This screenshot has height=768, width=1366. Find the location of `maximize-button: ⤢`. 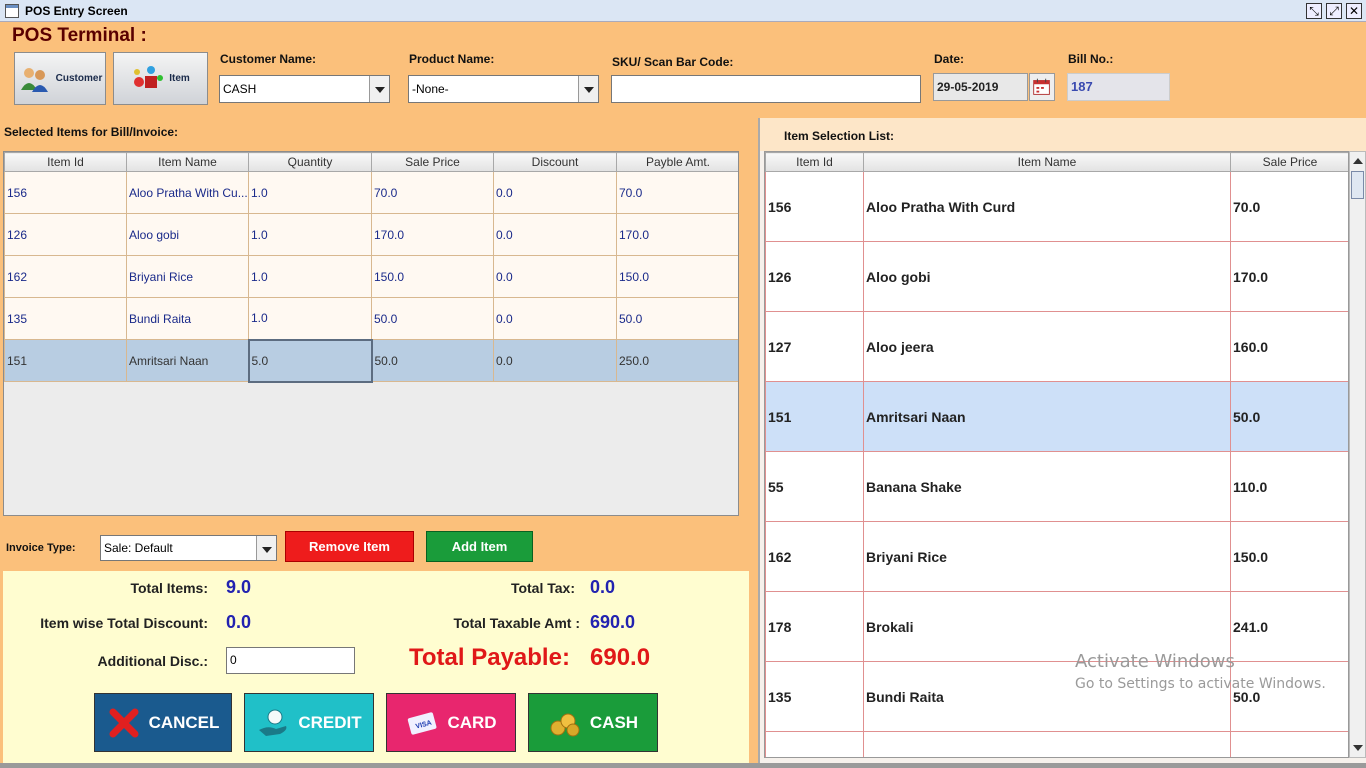

maximize-button: ⤢ is located at coordinates (1334, 11).